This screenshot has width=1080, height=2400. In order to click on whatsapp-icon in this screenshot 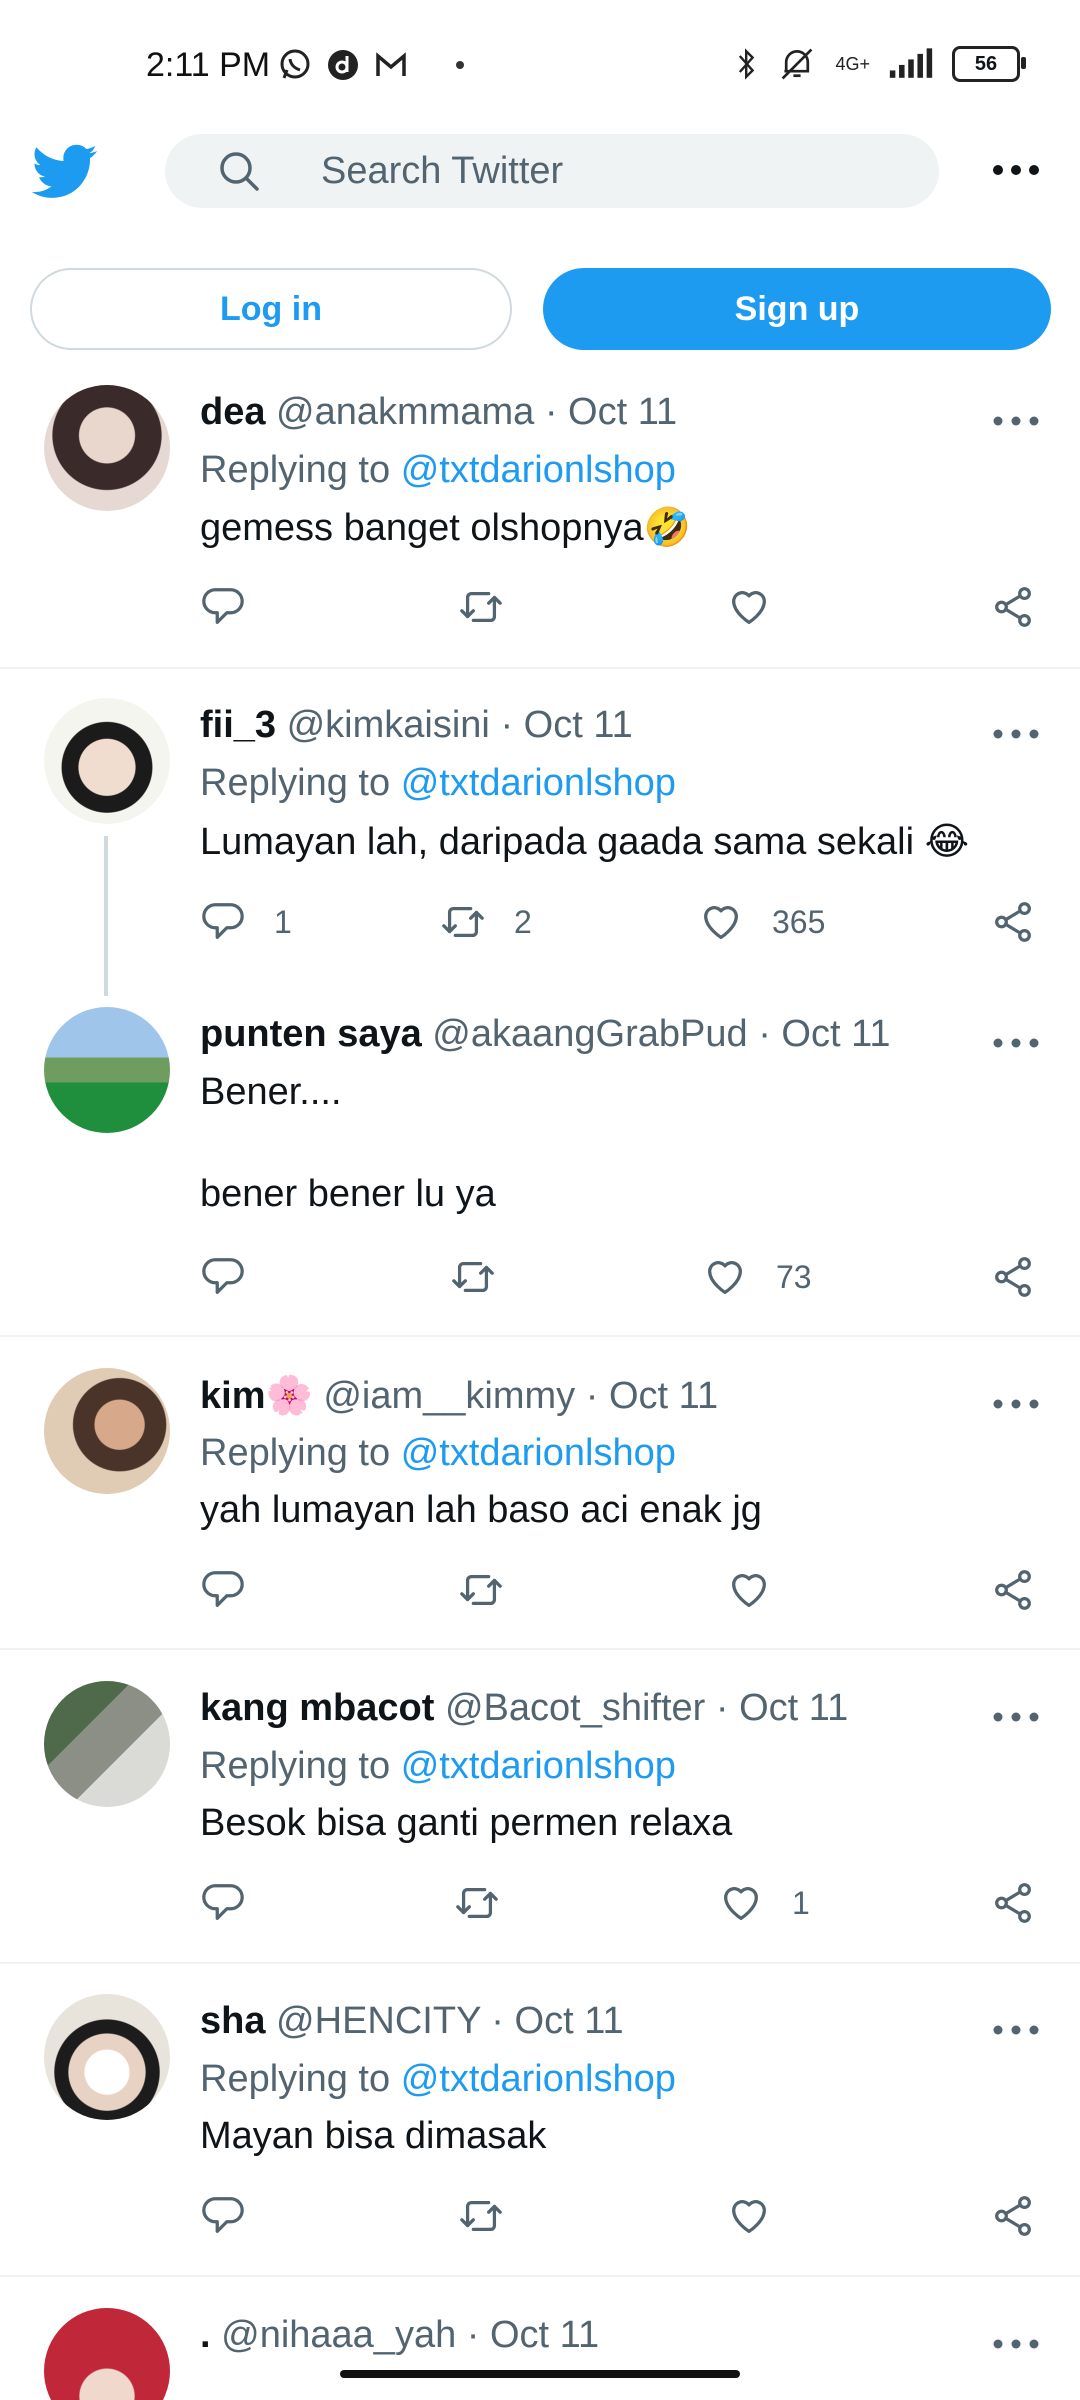, I will do `click(295, 65)`.